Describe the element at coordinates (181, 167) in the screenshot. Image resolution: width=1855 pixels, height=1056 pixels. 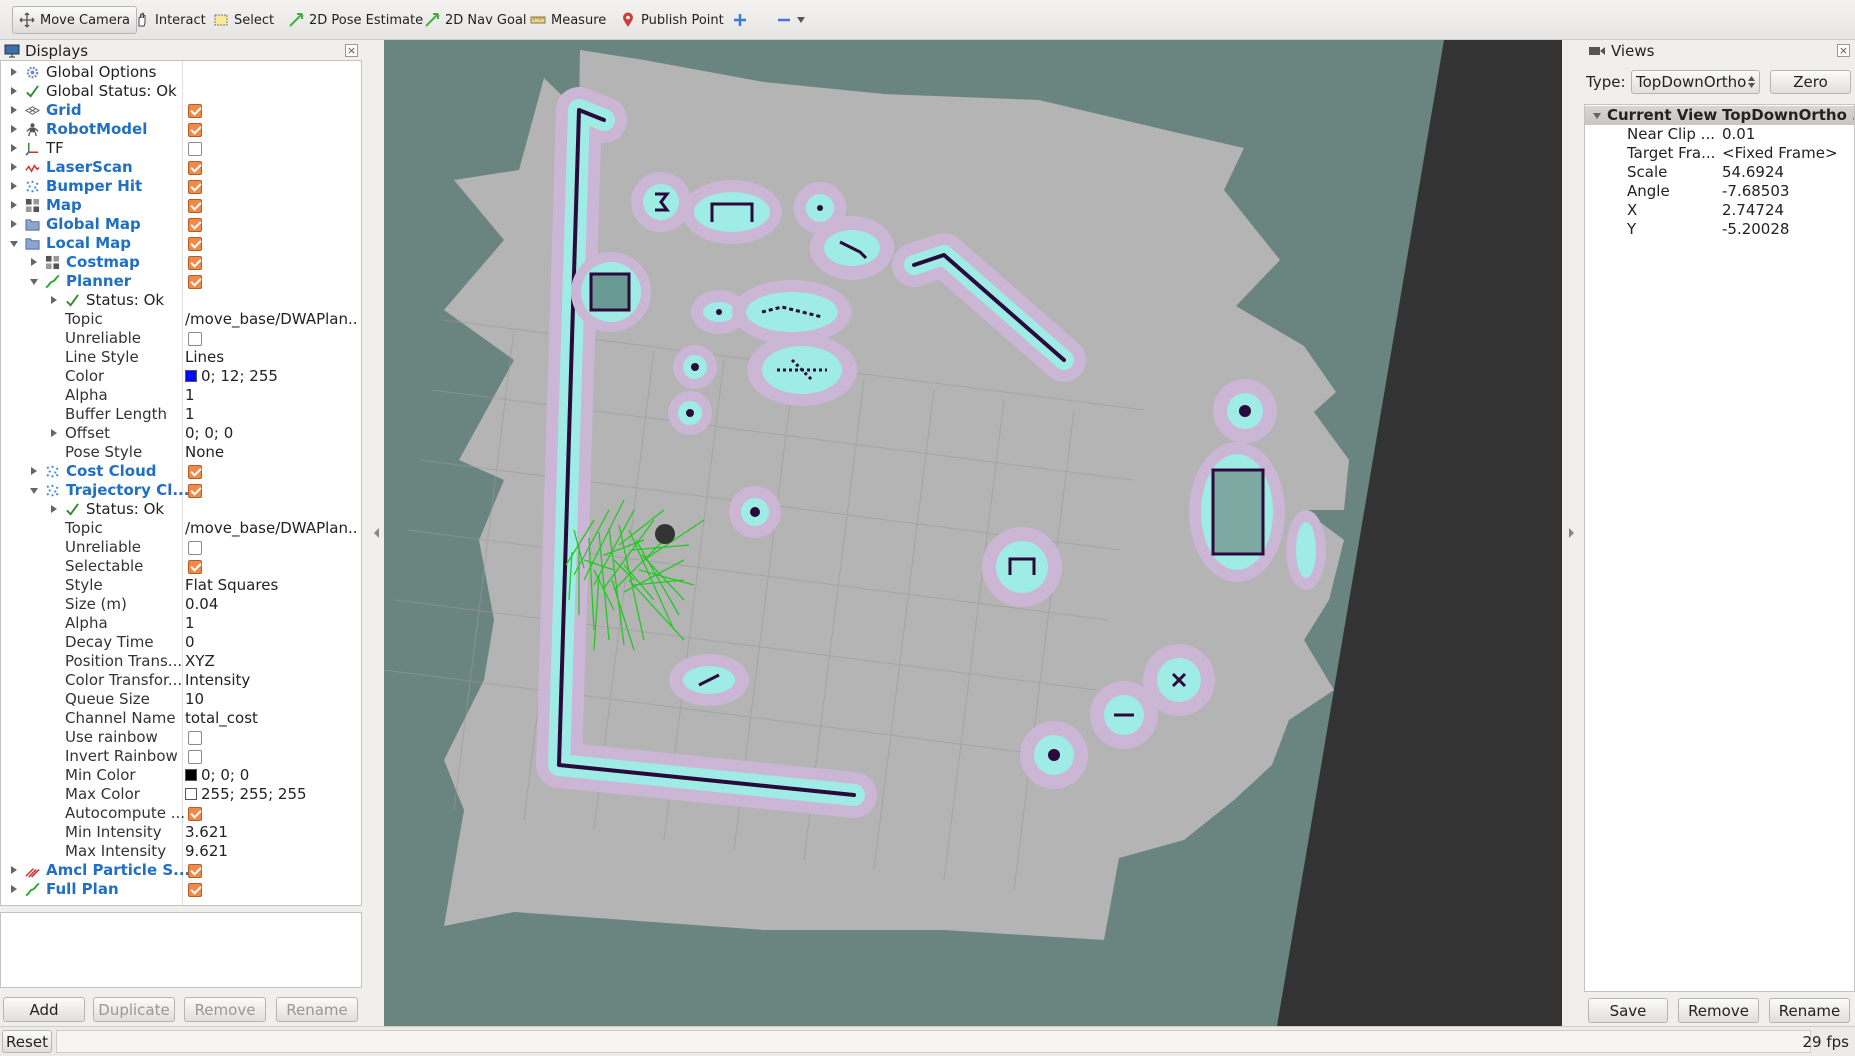
I see `display-row-laserscan: LaserScan` at that location.